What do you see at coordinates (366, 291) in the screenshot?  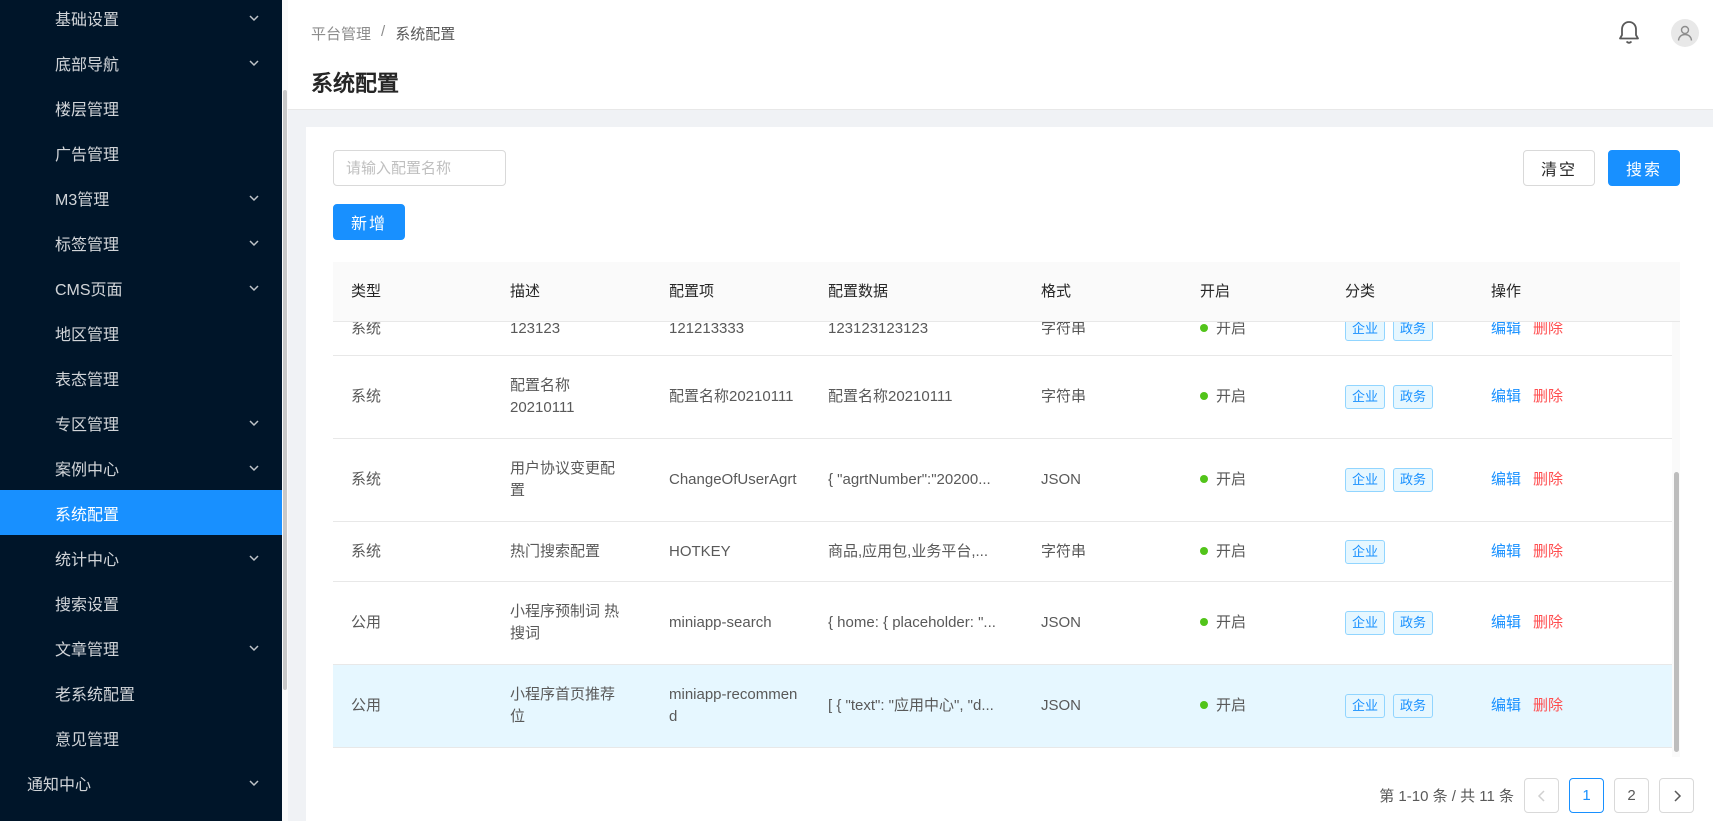 I see `column-header-type: 类型` at bounding box center [366, 291].